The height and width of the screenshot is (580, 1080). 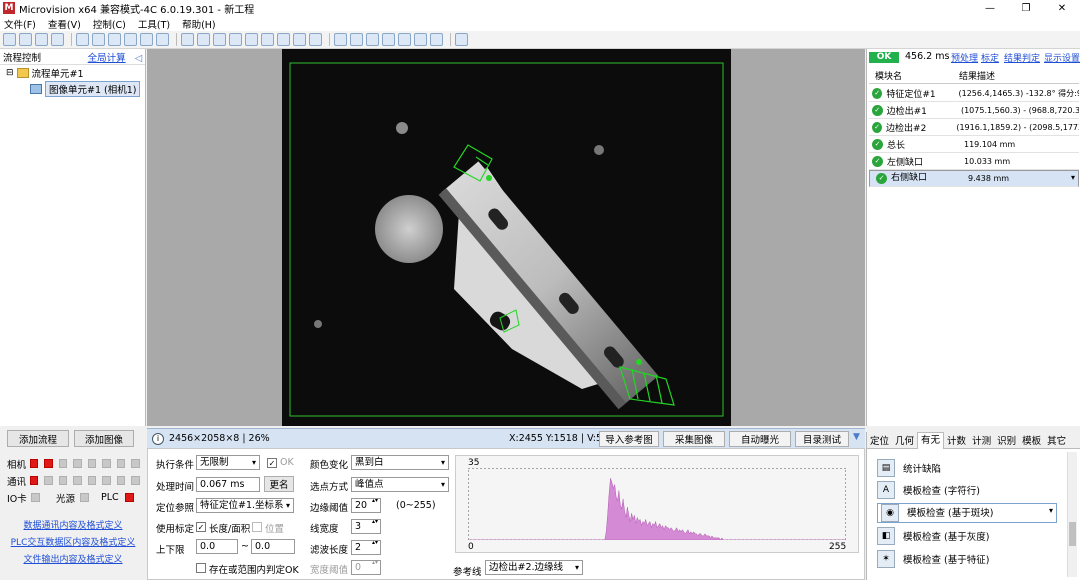 What do you see at coordinates (273, 546) in the screenshot?
I see `upper-limit-field: 0.0` at bounding box center [273, 546].